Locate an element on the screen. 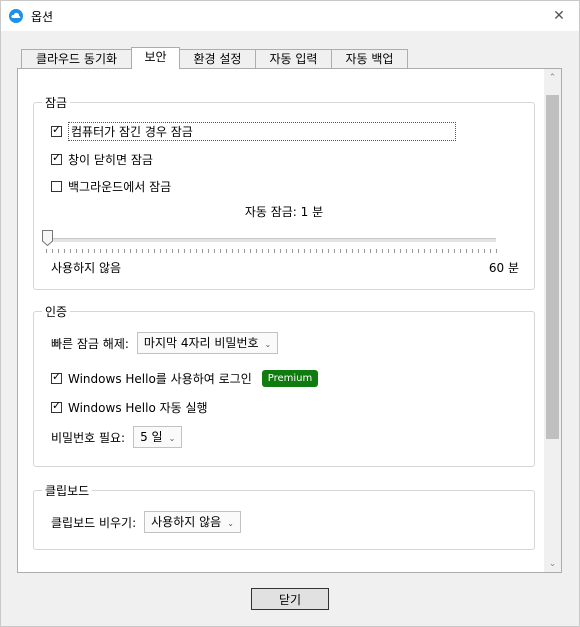 This screenshot has height=627, width=580. hello-login-checkbox is located at coordinates (56, 377).